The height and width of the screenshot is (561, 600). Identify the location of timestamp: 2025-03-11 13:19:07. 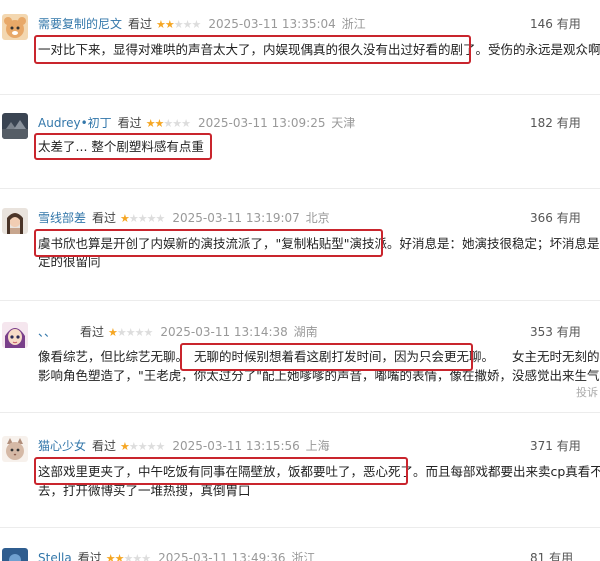
(236, 218).